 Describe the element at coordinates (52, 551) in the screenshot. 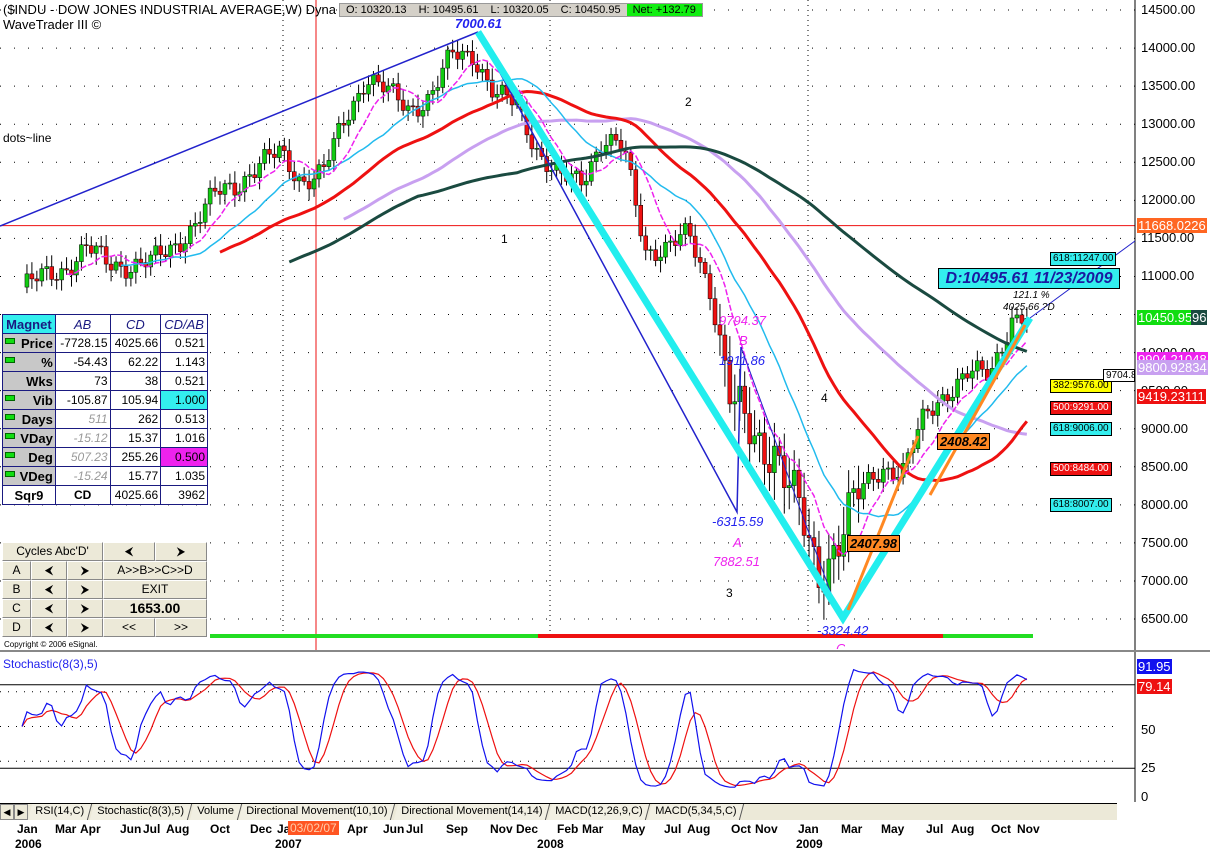

I see `cycles-button: Cycles Abc'D'` at that location.